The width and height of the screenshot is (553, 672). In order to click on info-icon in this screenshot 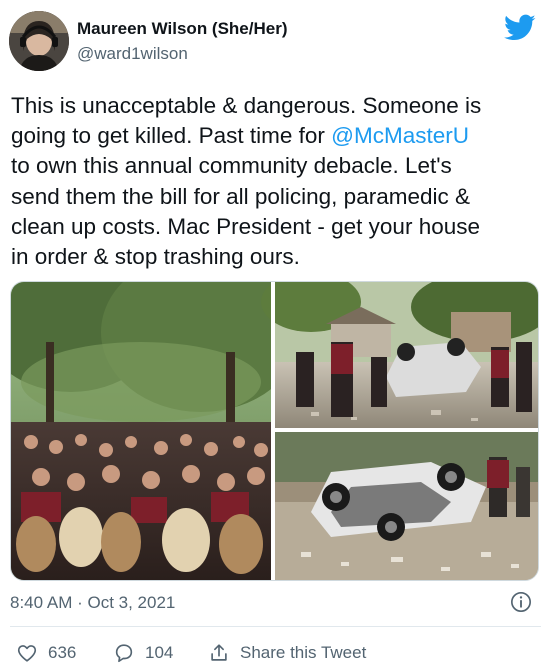, I will do `click(521, 602)`.